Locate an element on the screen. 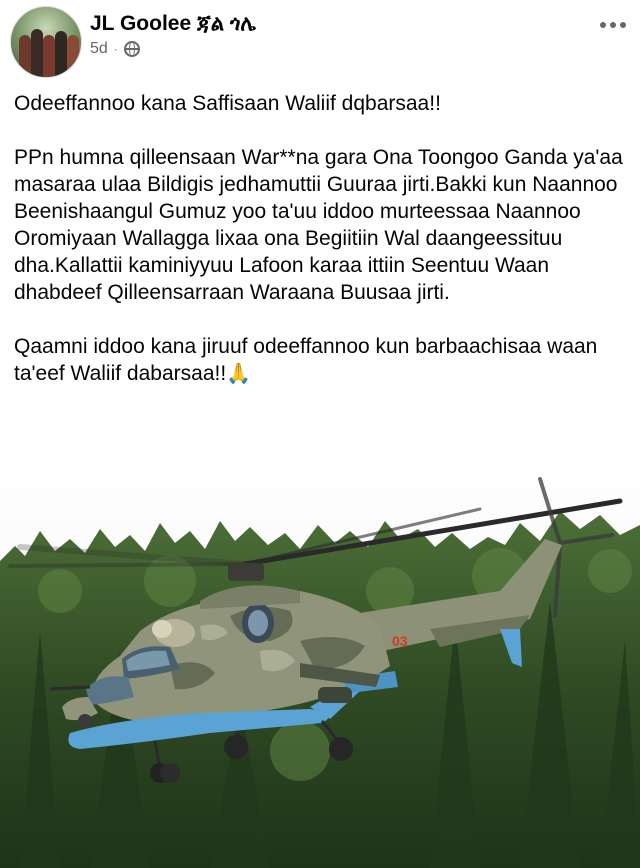  post-header: JL Goolee ጃል ጎሌ 5d · is located at coordinates (320, 40).